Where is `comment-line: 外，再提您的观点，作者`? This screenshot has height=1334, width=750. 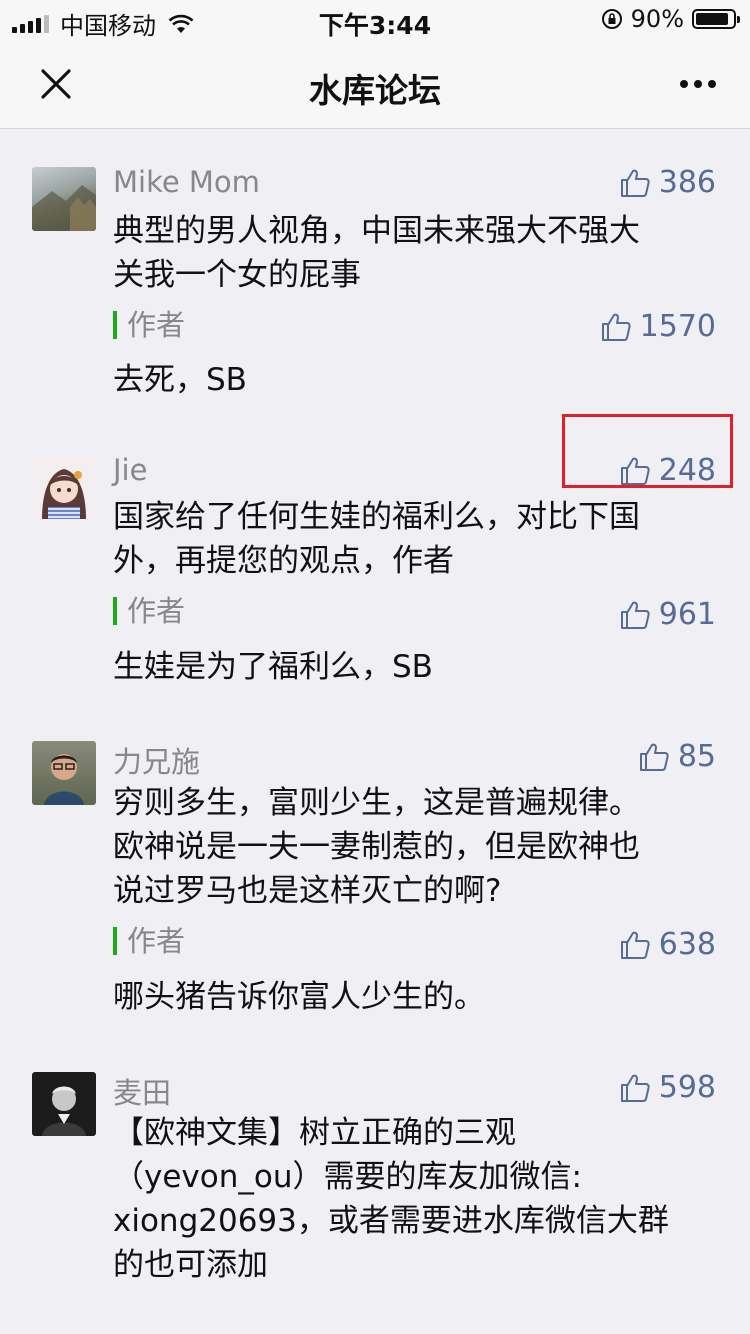
comment-line: 外，再提您的观点，作者 is located at coordinates (283, 561).